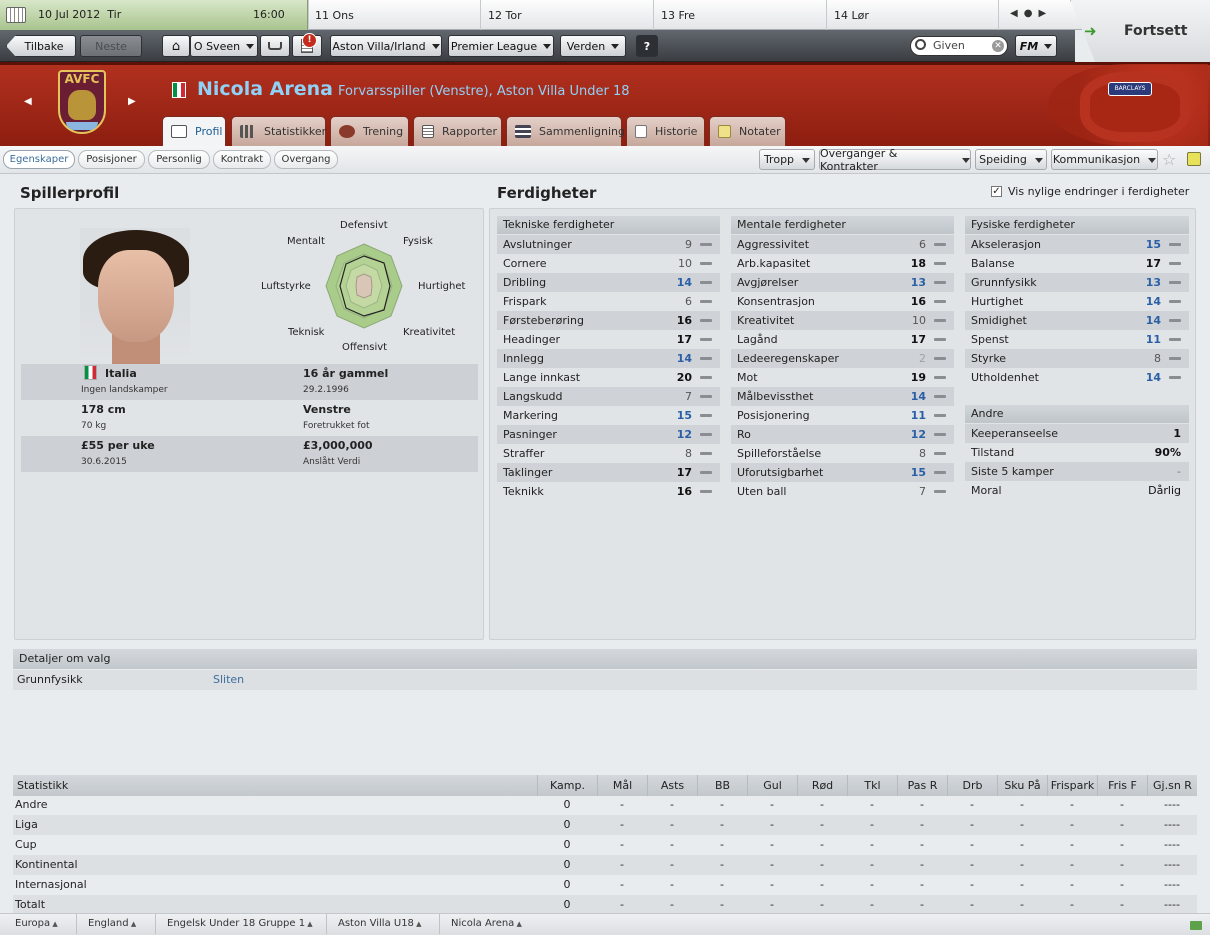  Describe the element at coordinates (842, 301) in the screenshot. I see `skill-row: Konsentrasjon 16` at that location.